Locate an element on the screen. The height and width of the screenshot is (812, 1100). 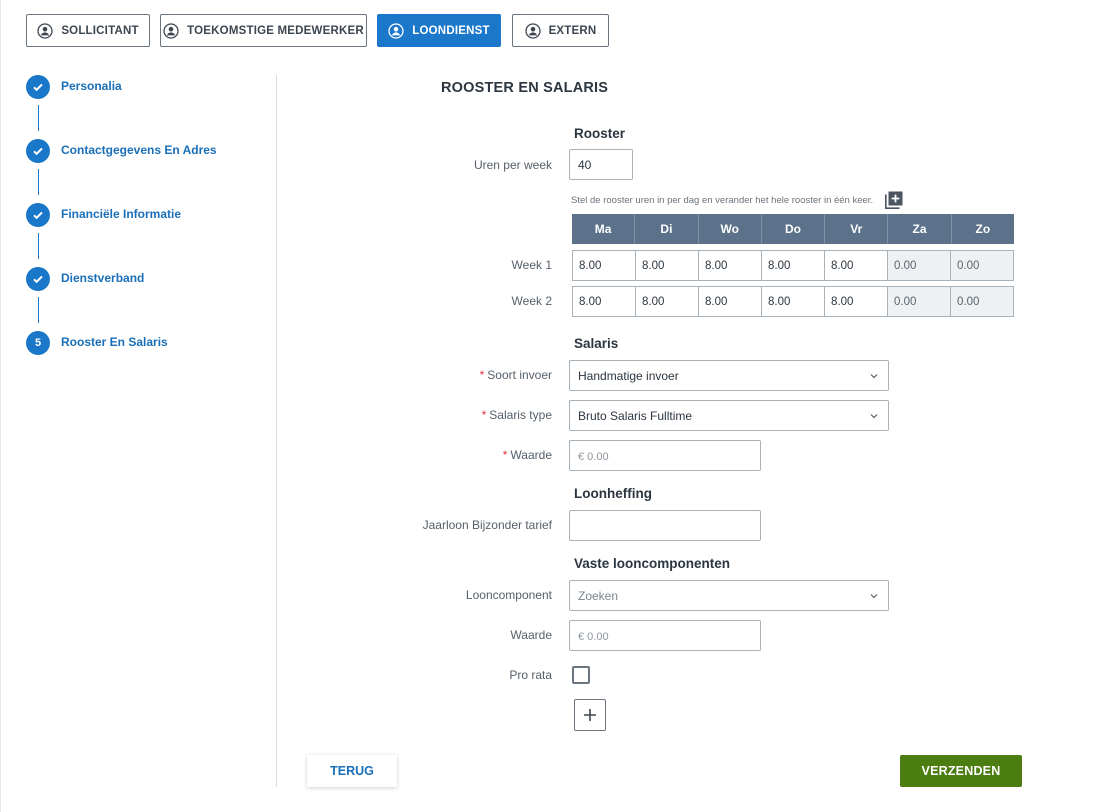
schedule-row-week-2: 8.00 8.00 8.00 8.00 8.00 0.00 0.00 is located at coordinates (793, 301).